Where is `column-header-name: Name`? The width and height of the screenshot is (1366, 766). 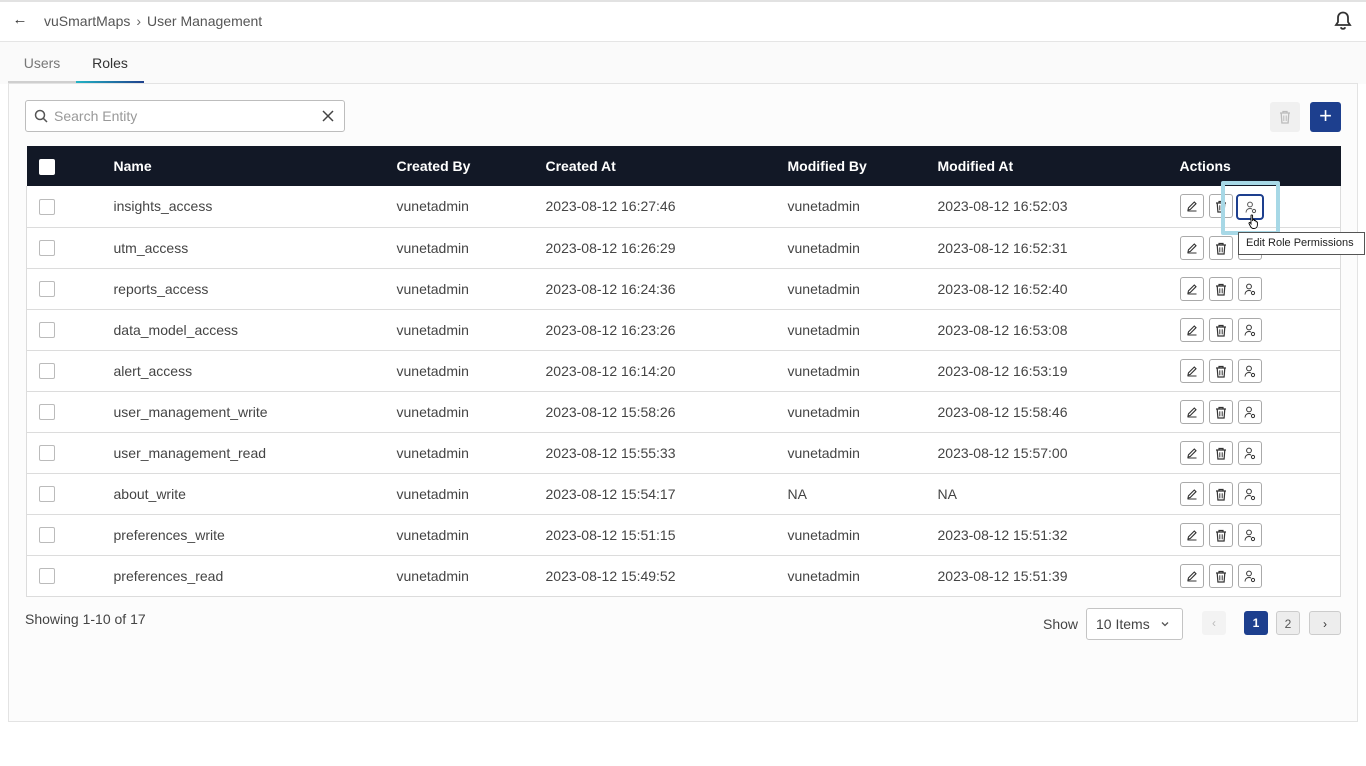 column-header-name: Name is located at coordinates (255, 166).